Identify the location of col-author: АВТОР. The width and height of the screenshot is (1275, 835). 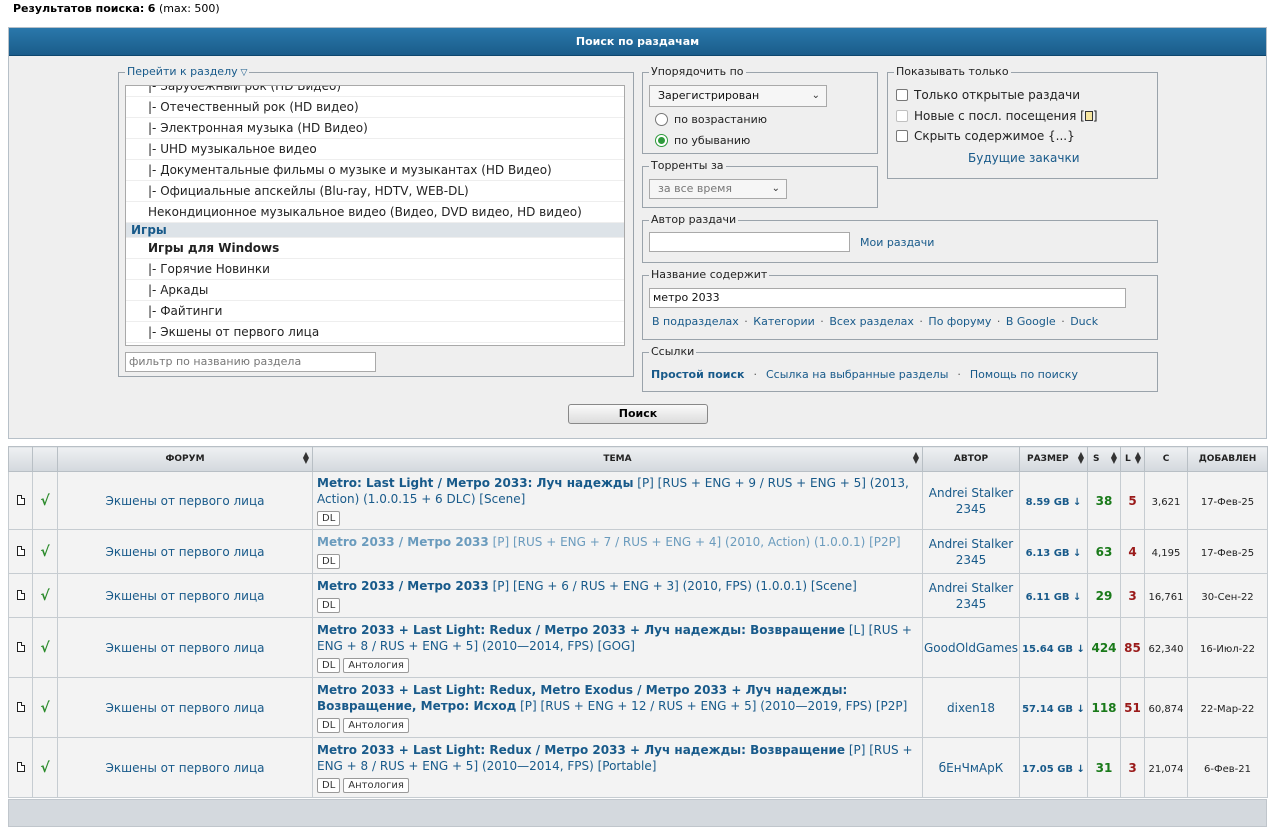
(971, 459).